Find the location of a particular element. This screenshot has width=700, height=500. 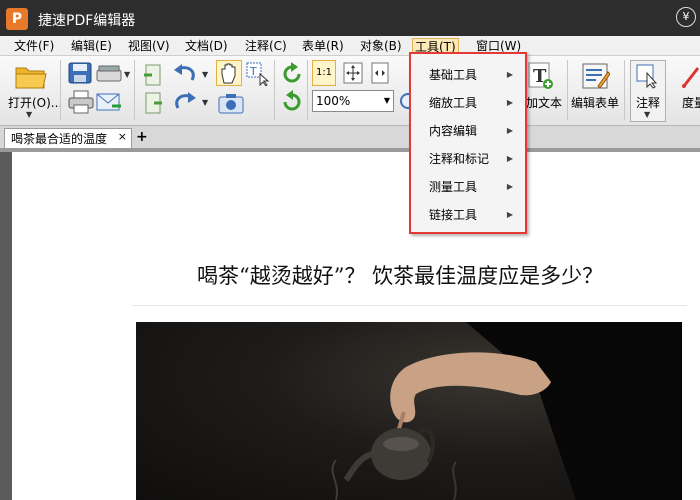

email-icon is located at coordinates (109, 103).